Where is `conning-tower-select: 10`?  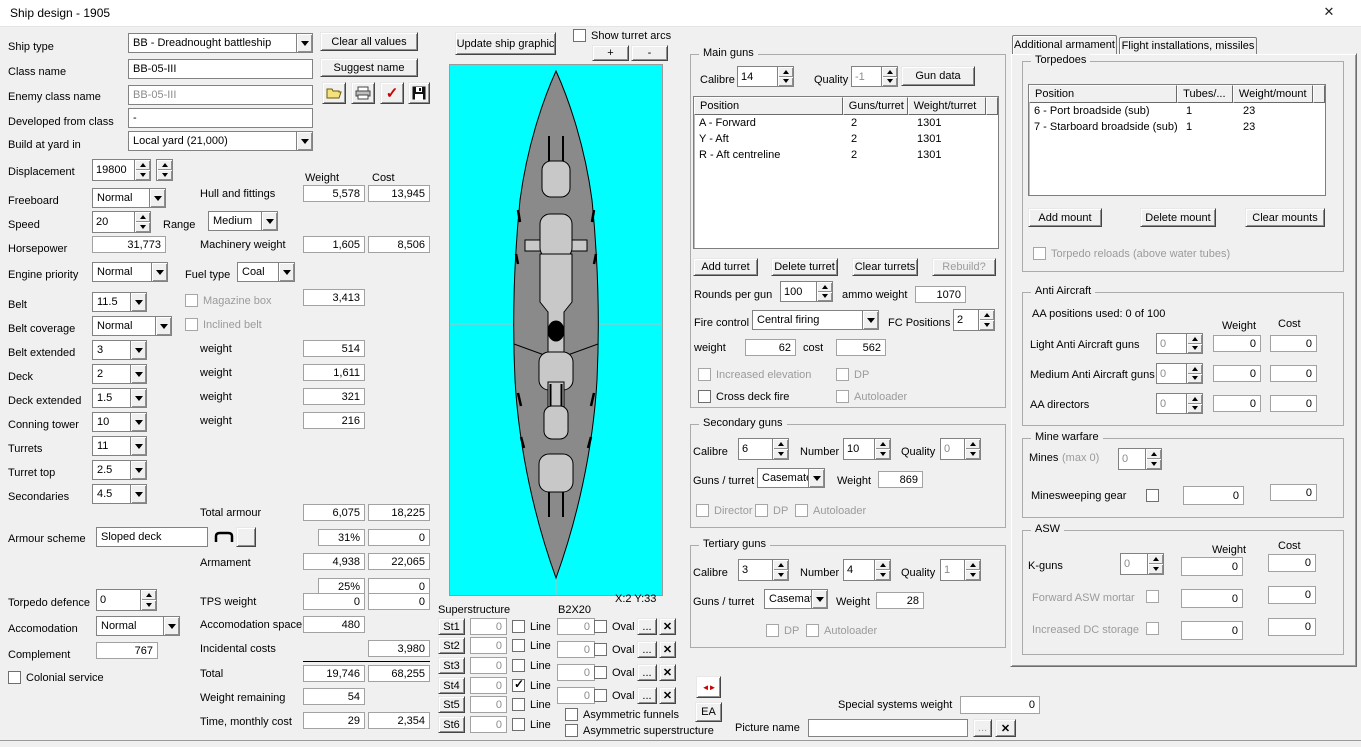 conning-tower-select: 10 is located at coordinates (119, 422).